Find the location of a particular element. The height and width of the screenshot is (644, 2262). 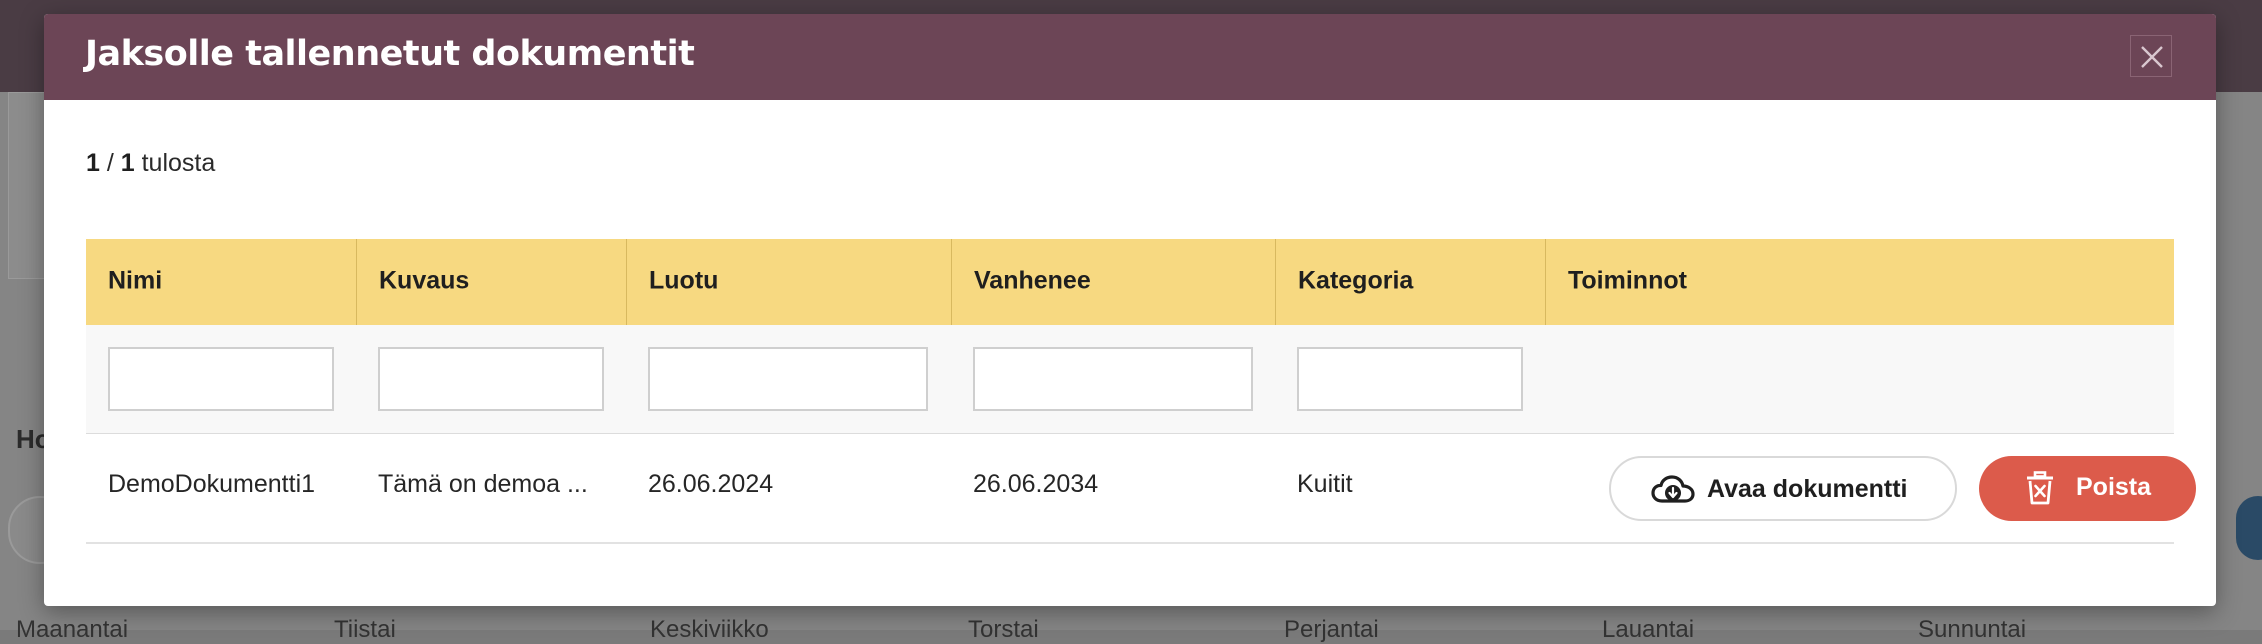

result-count: 1 / 1 tulosta is located at coordinates (150, 163).